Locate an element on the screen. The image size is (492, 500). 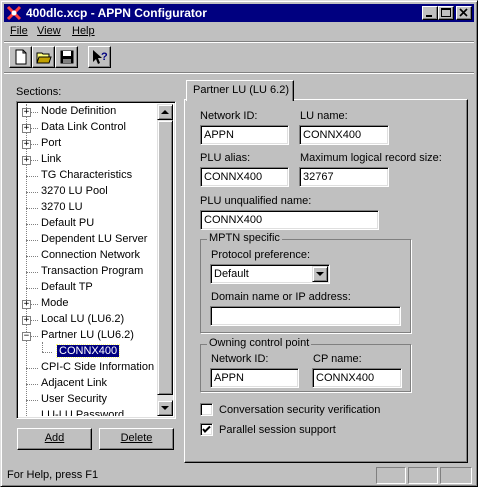
collapse-icon: − is located at coordinates (26, 336).